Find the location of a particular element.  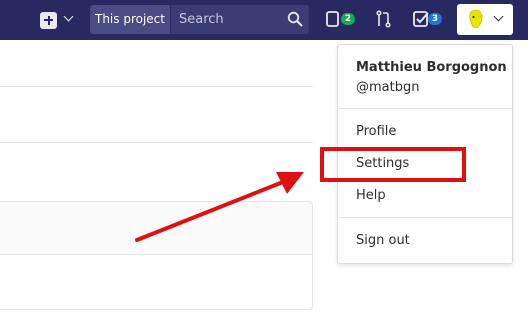

top-navbar: This project 2 3 is located at coordinates (264, 20).